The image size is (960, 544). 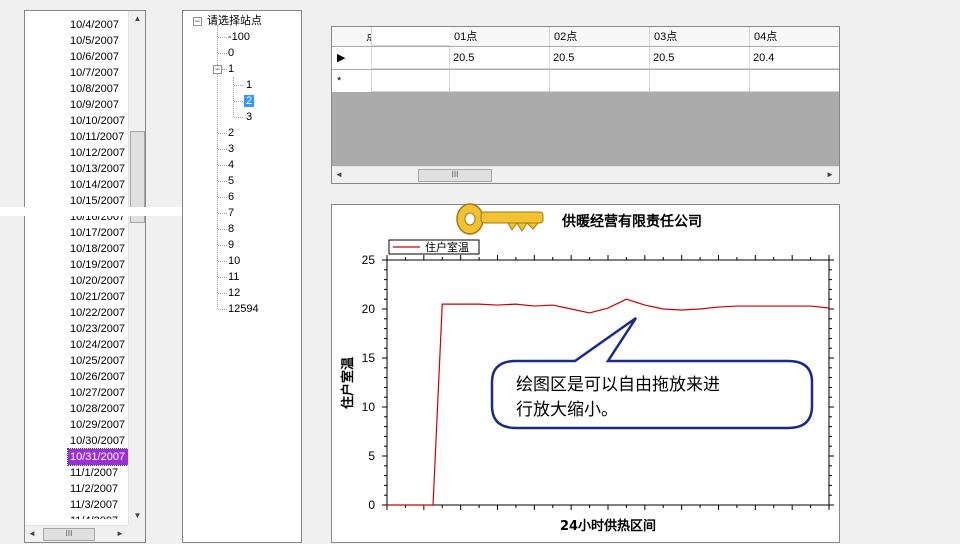 What do you see at coordinates (567, 410) in the screenshot?
I see `annotation-line-2: 行放大缩小。` at bounding box center [567, 410].